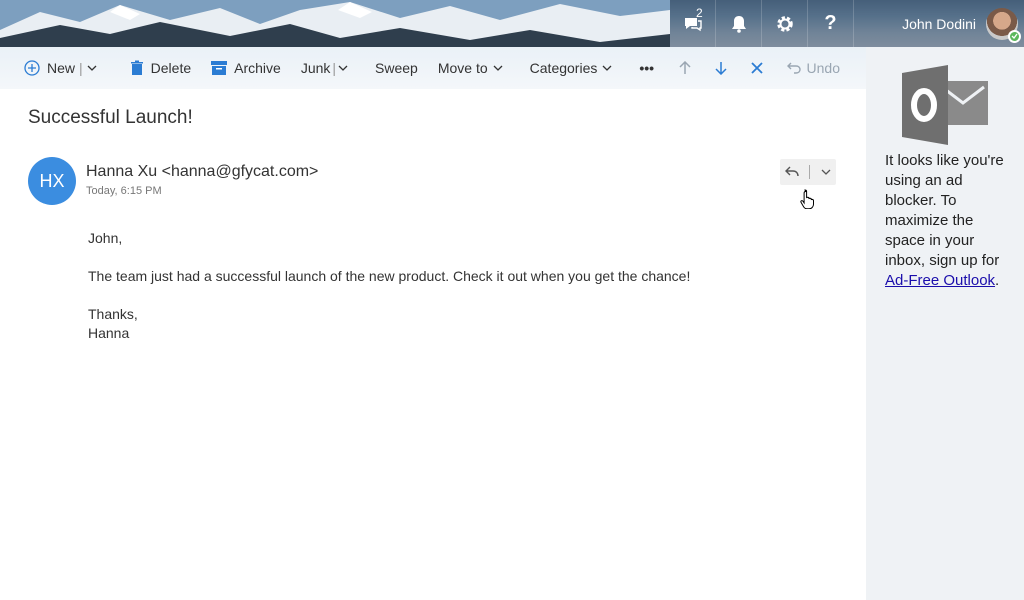 This screenshot has width=1024, height=600. I want to click on delete-button: Delete, so click(160, 68).